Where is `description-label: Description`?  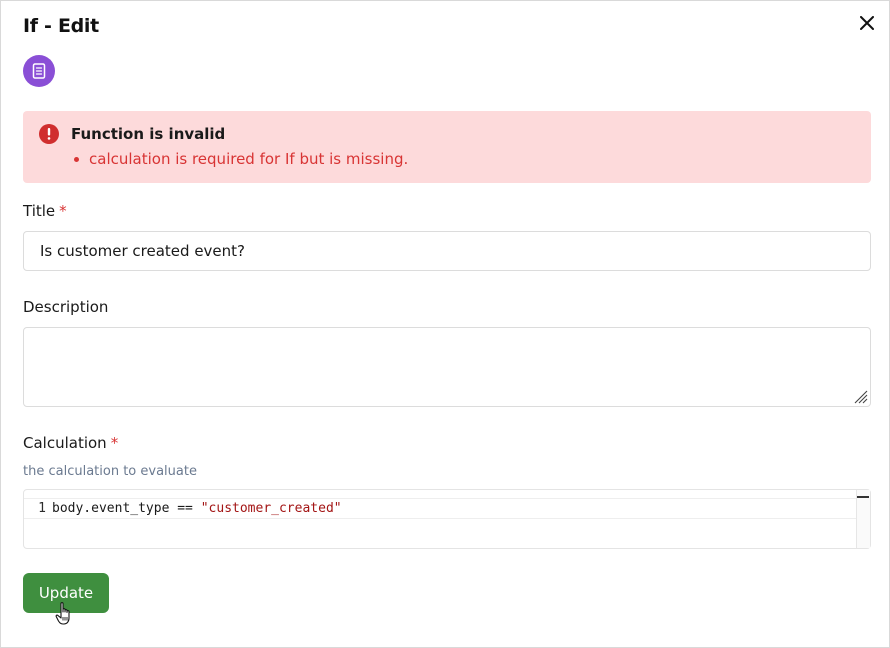 description-label: Description is located at coordinates (66, 307).